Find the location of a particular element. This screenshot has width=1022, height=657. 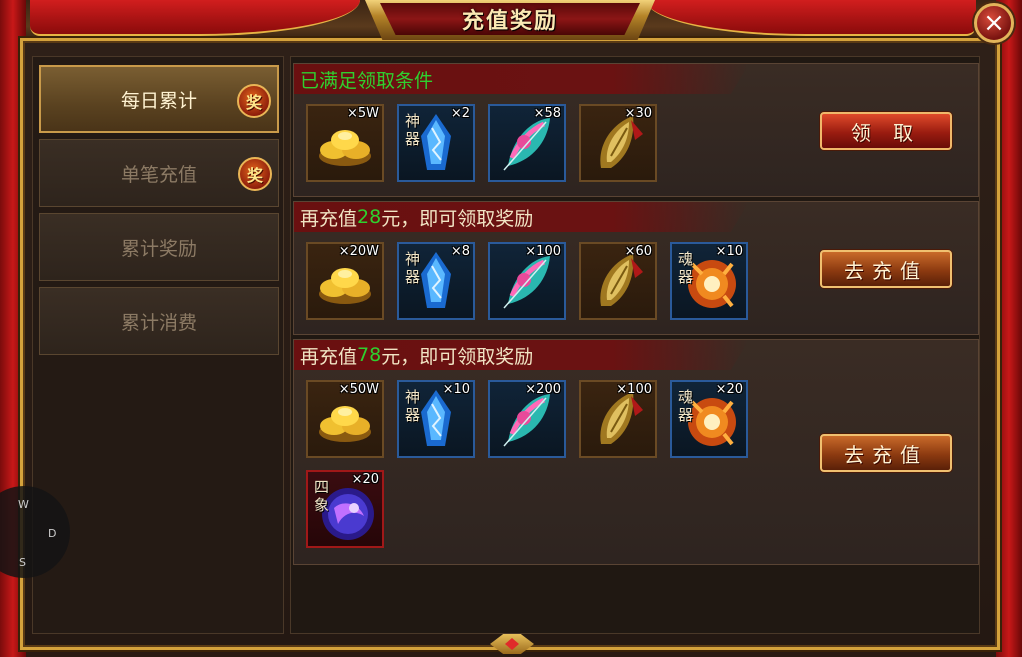

reward-row-header: 再充值 78 元，即可领取奖励 is located at coordinates (521, 355).